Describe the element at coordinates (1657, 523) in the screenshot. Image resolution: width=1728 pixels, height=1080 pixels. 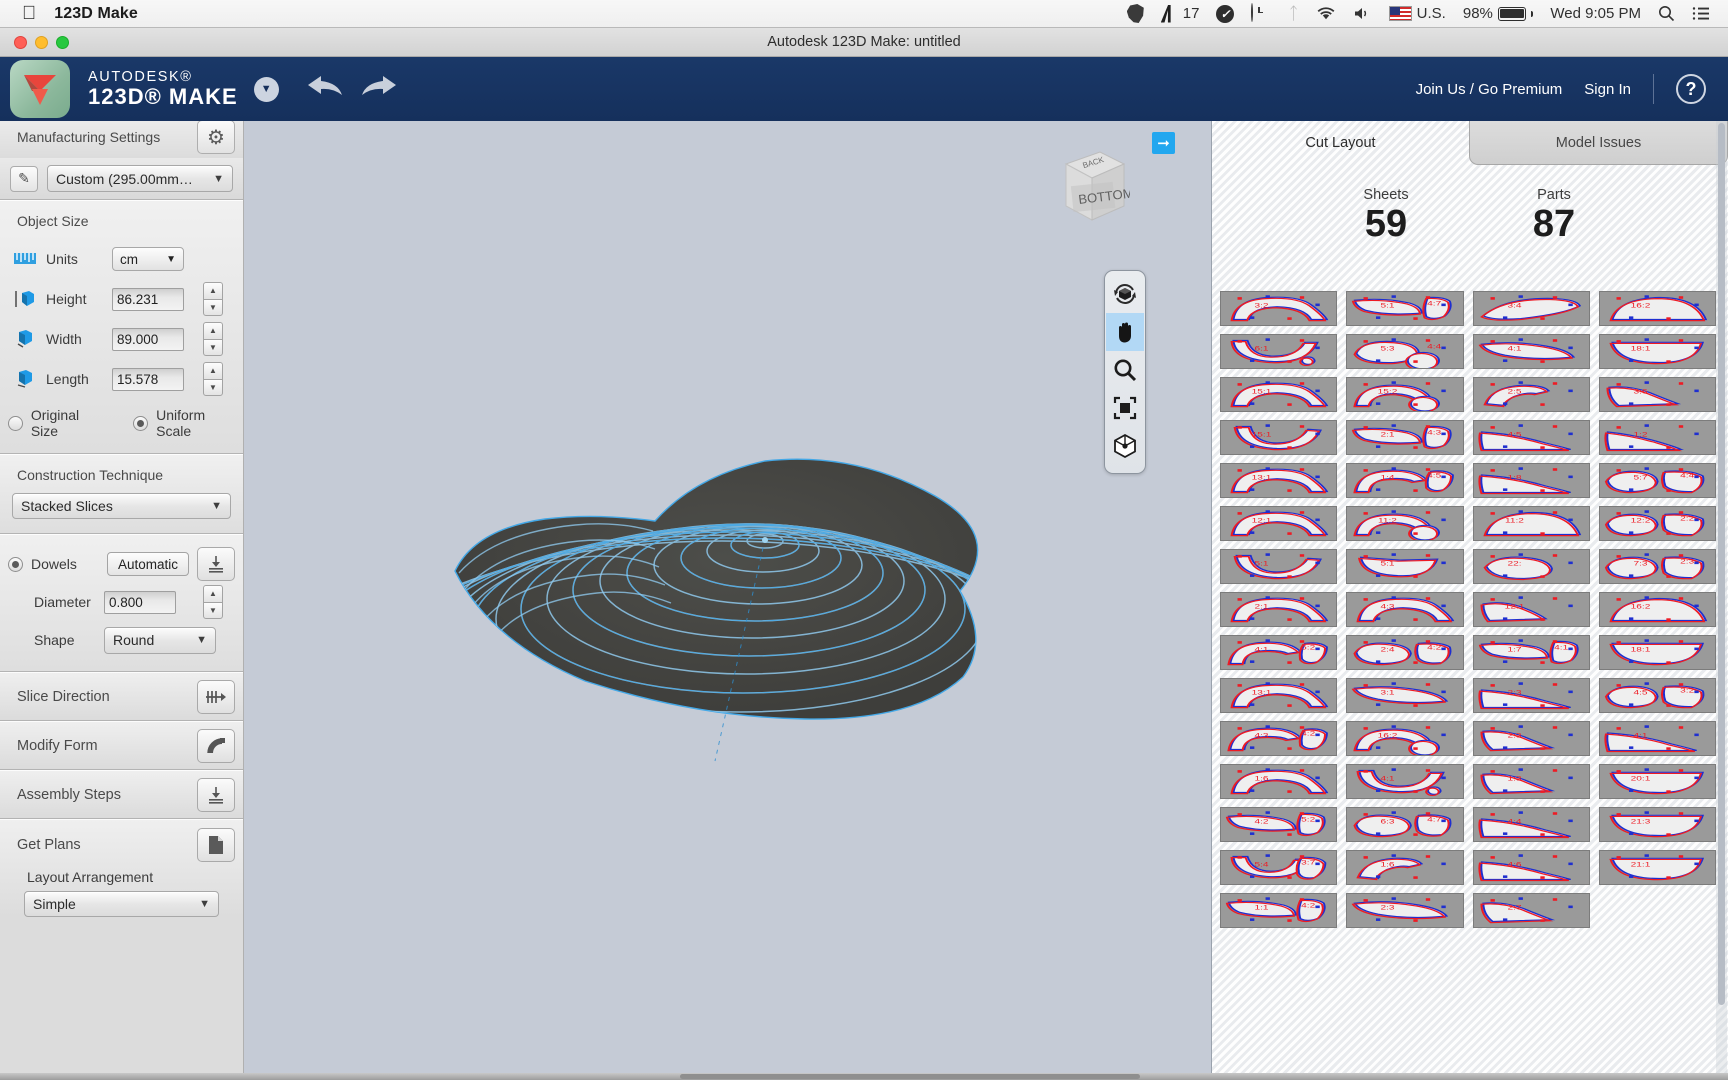
I see `sheet-thumbnail: 12:2 2:2` at that location.